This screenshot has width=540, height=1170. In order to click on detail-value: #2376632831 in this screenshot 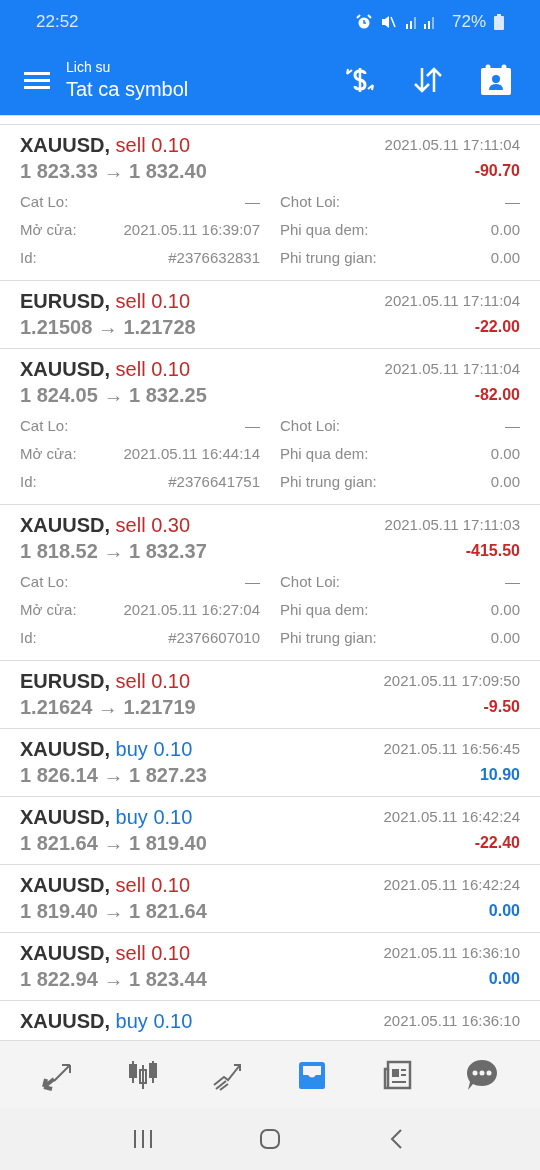, I will do `click(214, 257)`.